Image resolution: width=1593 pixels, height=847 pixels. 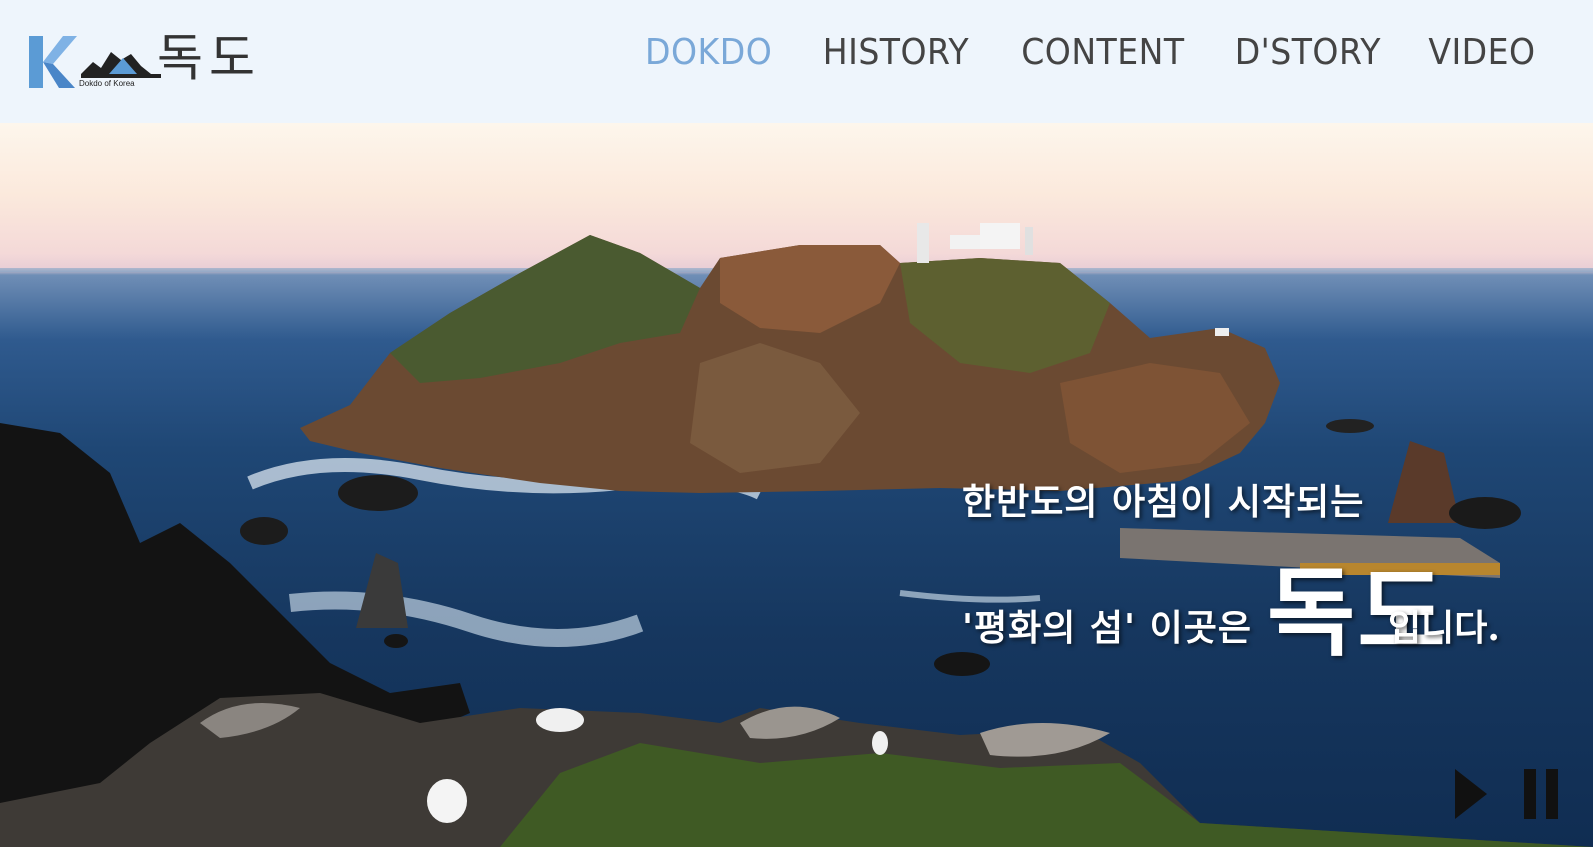 What do you see at coordinates (147, 61) in the screenshot?
I see `site-logo: Dokdo of Korea 독도` at bounding box center [147, 61].